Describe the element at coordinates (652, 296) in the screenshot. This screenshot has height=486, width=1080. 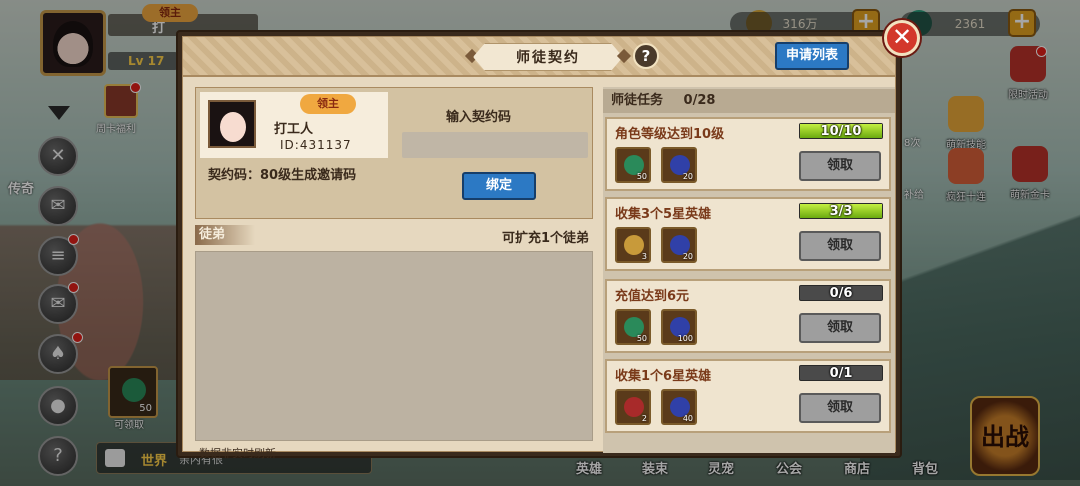
I see `task-name: 充值达到6元` at that location.